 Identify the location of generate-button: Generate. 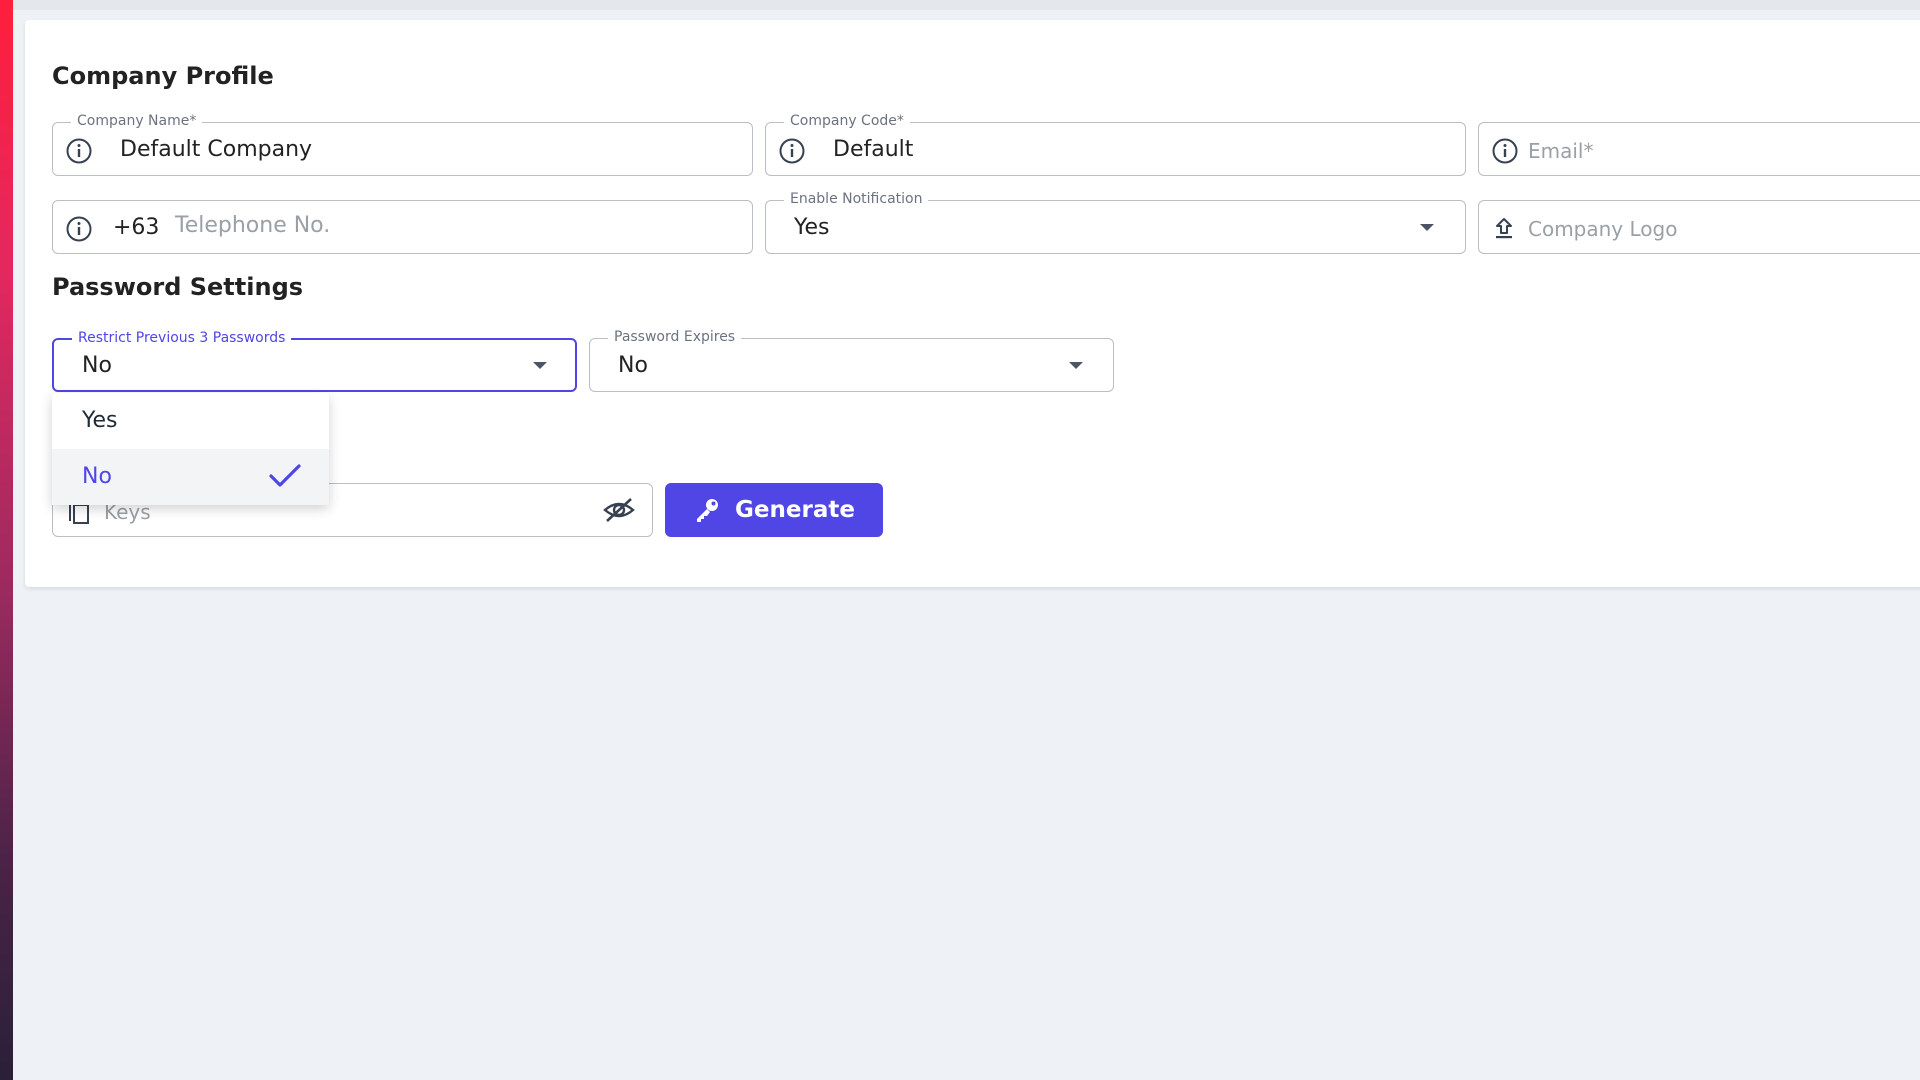
(774, 510).